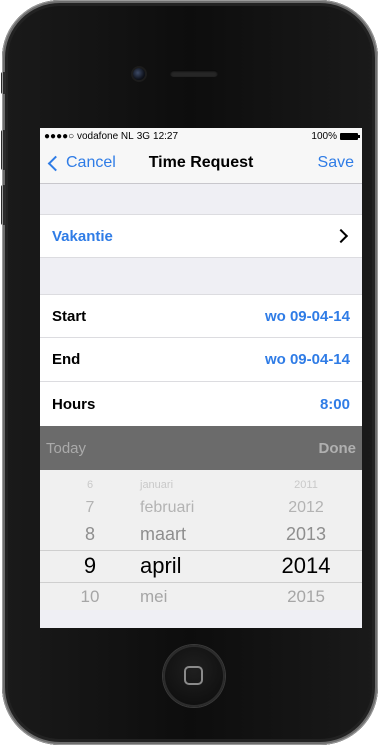  I want to click on volume-up-button, so click(3, 150).